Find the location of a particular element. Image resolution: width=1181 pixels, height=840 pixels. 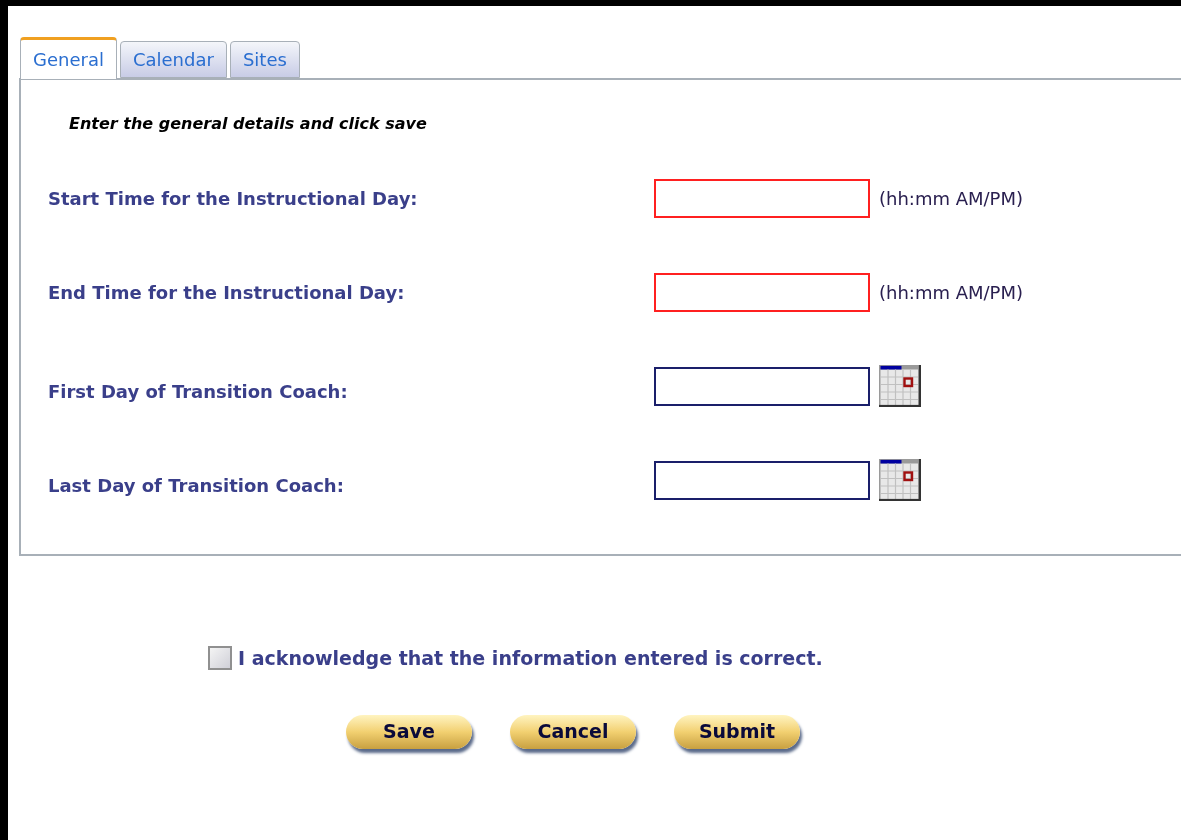

action-button: Cancel is located at coordinates (573, 731).